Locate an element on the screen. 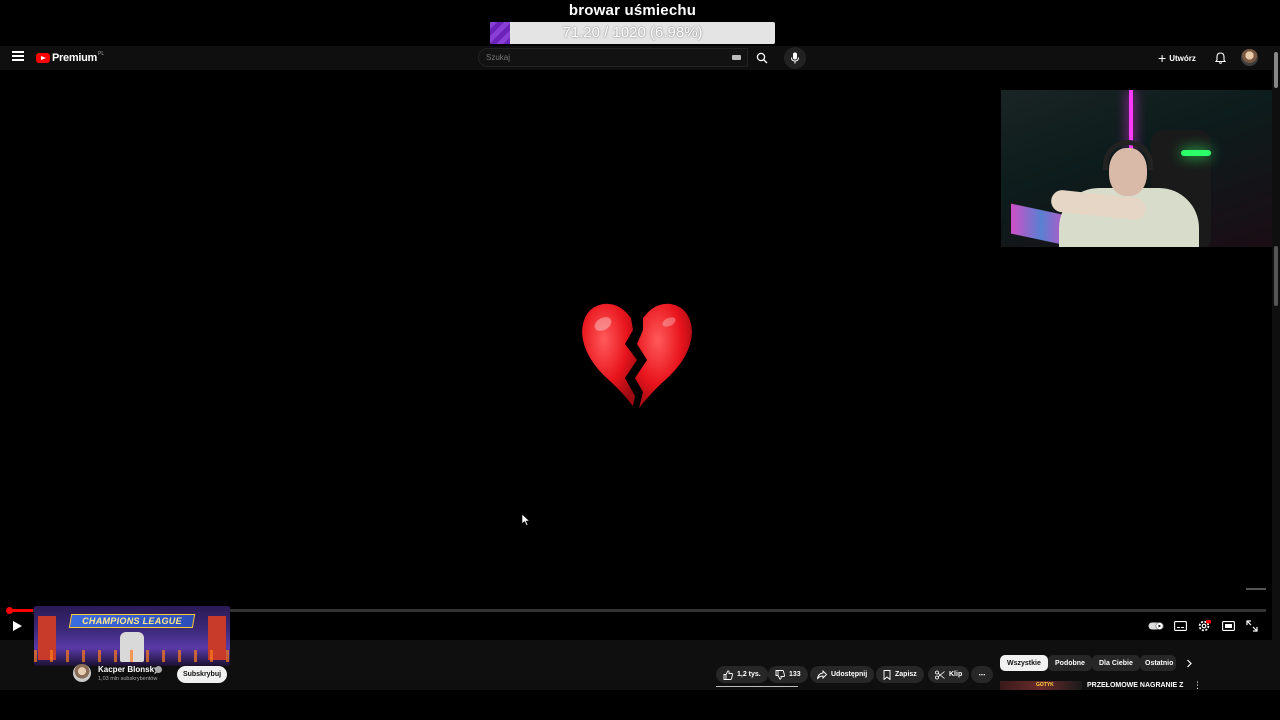  chevron-right-icon is located at coordinates (1189, 663).